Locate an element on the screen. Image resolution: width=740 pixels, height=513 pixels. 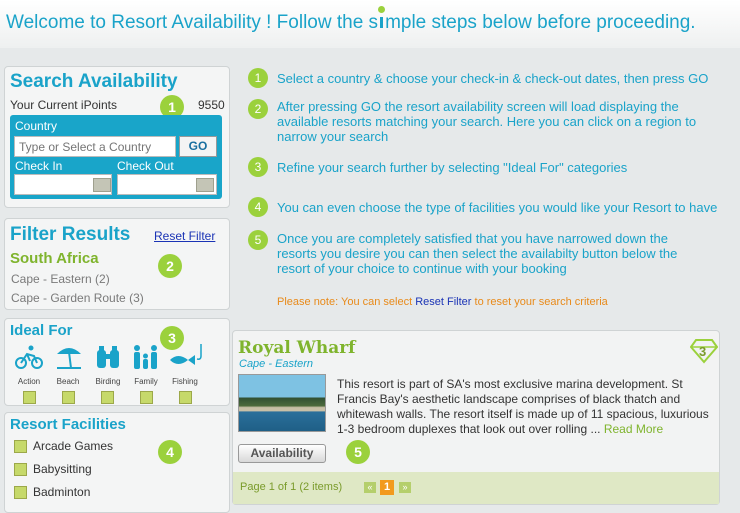
go-button-label: GO is located at coordinates (198, 146).